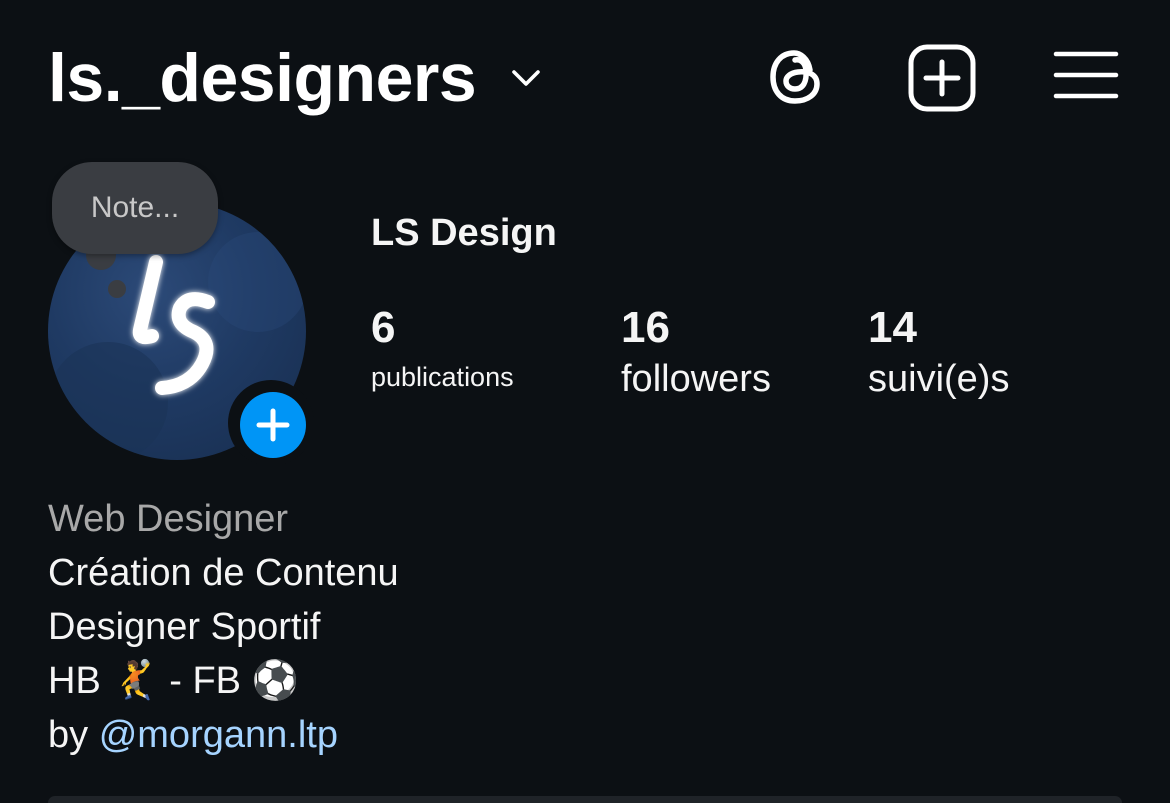 The height and width of the screenshot is (803, 1170). I want to click on handball-emoji-icon: 🤾, so click(135, 681).